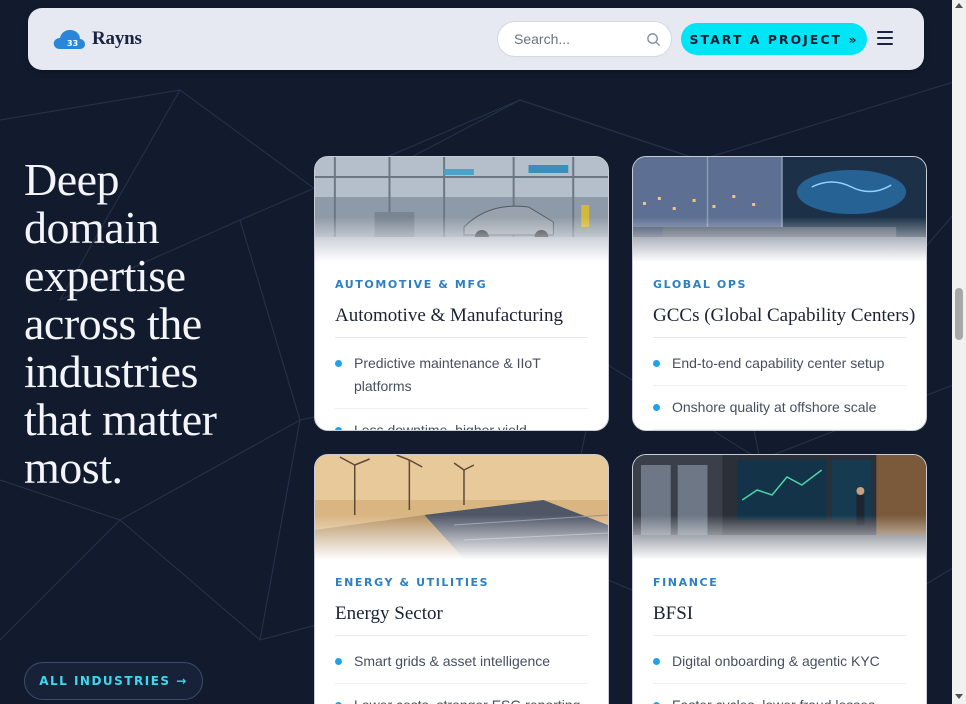 This screenshot has width=966, height=704. What do you see at coordinates (105, 275) in the screenshot?
I see `hero-heading-line: expertise` at bounding box center [105, 275].